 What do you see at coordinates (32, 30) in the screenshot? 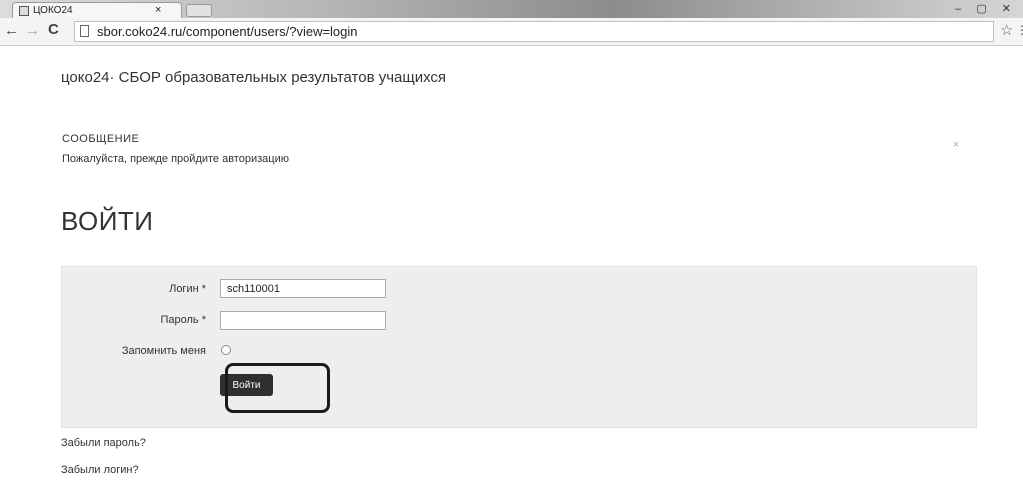
I see `forward-arrow-icon: →` at bounding box center [32, 30].